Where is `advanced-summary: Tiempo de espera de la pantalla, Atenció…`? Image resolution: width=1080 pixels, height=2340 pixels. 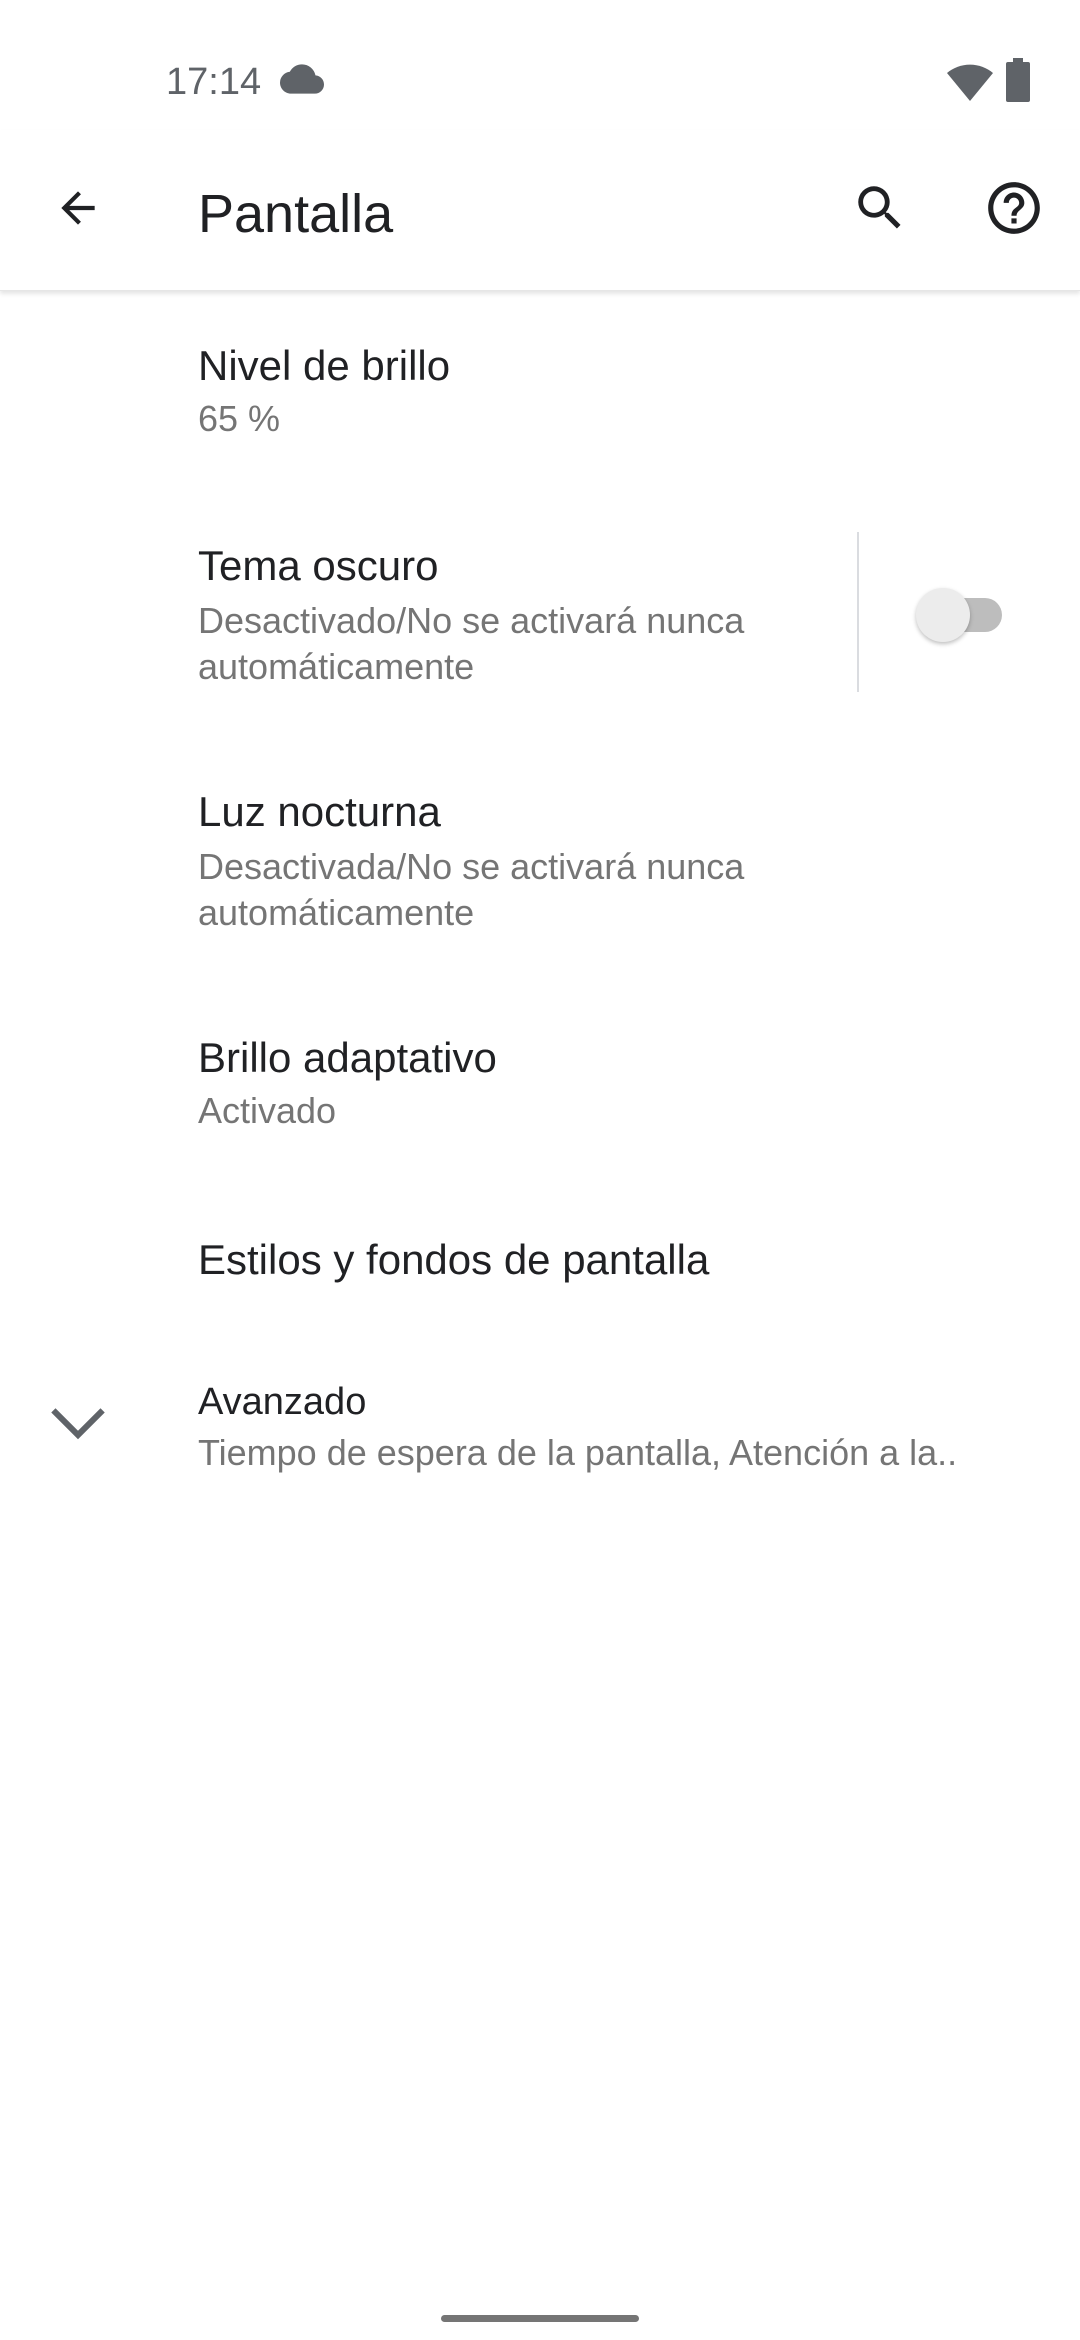
advanced-summary: Tiempo de espera de la pantalla, Atenció… is located at coordinates (578, 1452).